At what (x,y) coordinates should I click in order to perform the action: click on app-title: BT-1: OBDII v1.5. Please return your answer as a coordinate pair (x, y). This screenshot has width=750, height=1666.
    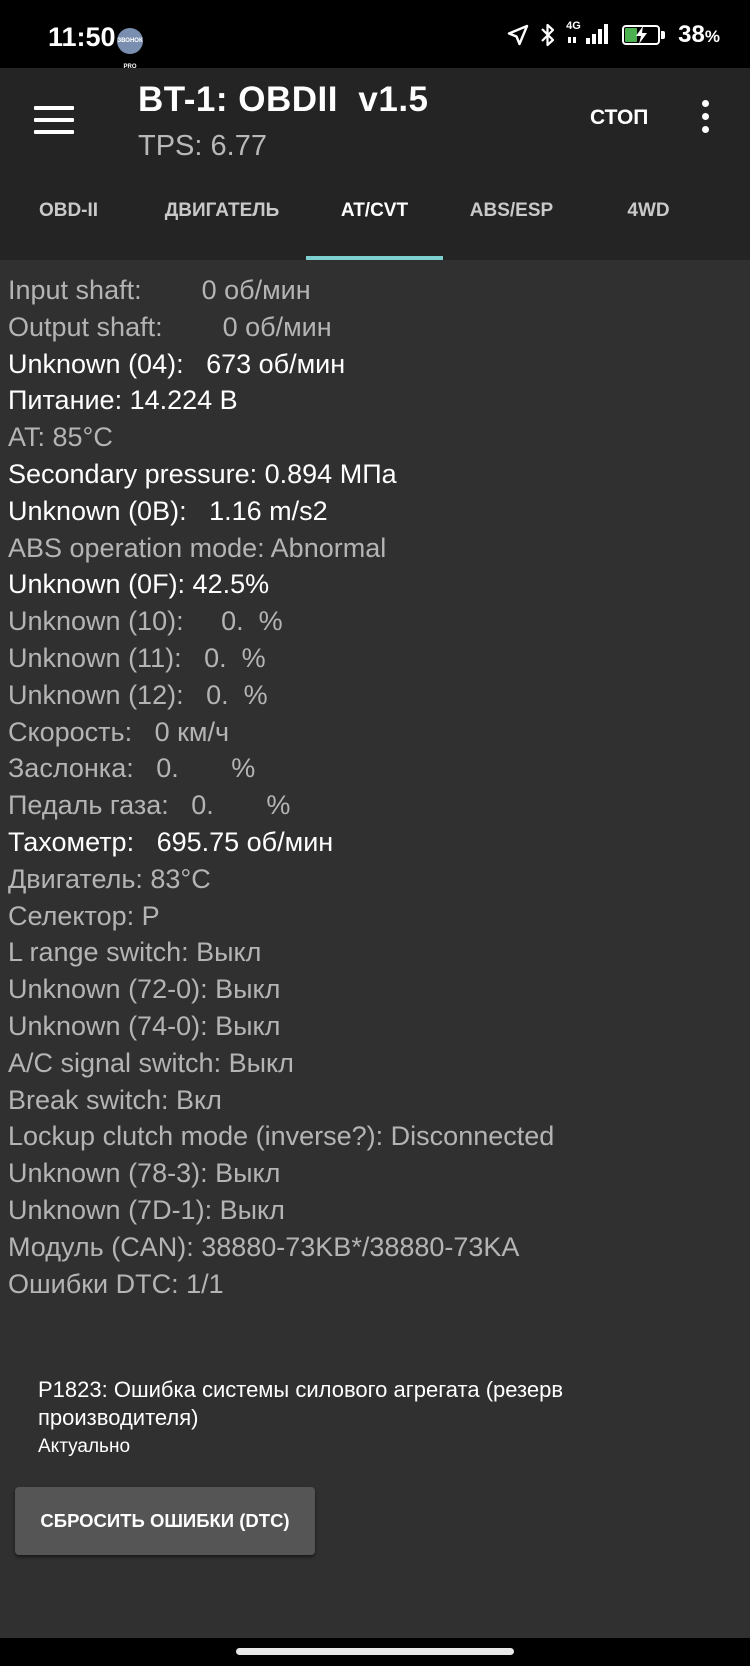
    Looking at the image, I should click on (283, 99).